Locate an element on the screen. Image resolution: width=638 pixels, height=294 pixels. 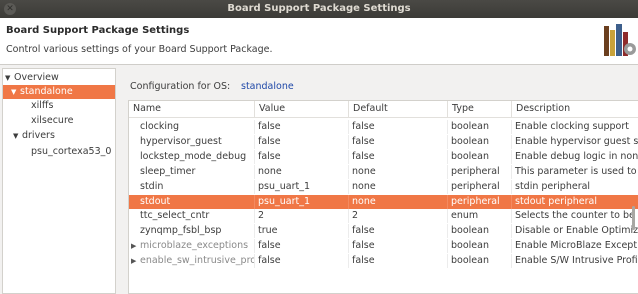
tree-item-label: psu_cortexa53_0 is located at coordinates (71, 151).